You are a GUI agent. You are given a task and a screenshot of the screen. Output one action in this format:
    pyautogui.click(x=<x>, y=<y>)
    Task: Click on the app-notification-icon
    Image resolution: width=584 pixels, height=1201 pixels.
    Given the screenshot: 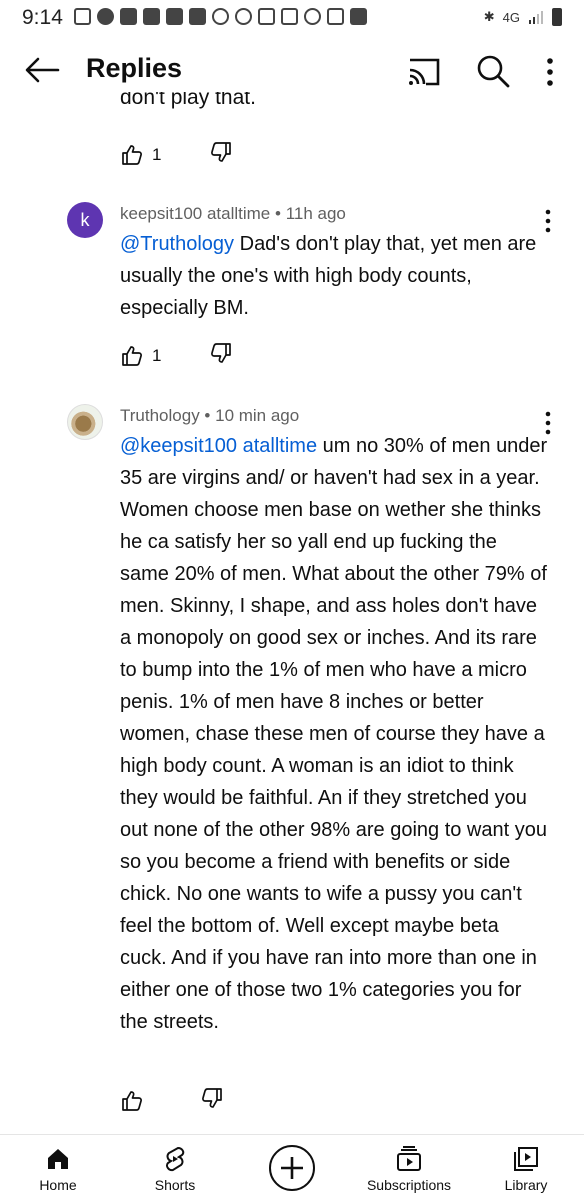 What is the action you would take?
    pyautogui.click(x=197, y=16)
    